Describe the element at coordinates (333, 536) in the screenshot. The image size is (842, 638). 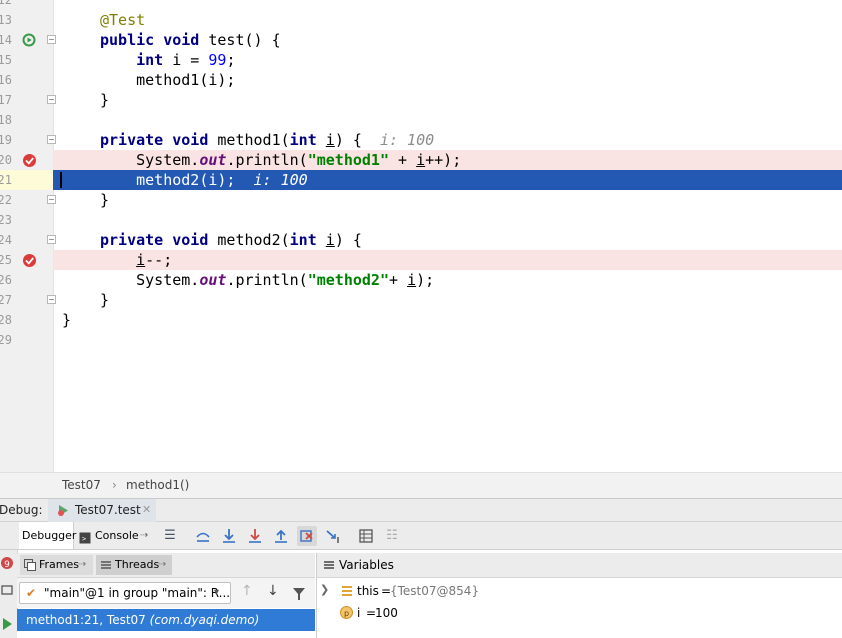
I see `run-to-cursor-icon` at that location.